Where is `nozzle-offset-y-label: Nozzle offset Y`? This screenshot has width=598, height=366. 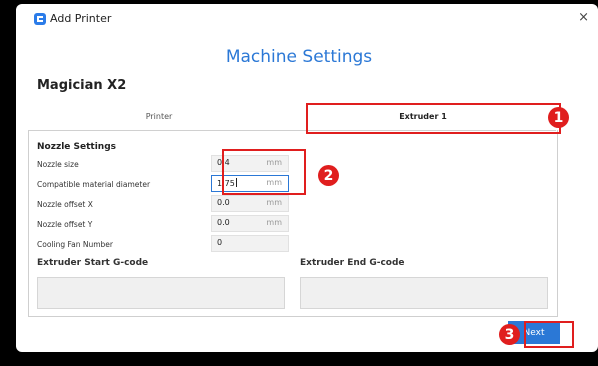 nozzle-offset-y-label: Nozzle offset Y is located at coordinates (65, 224).